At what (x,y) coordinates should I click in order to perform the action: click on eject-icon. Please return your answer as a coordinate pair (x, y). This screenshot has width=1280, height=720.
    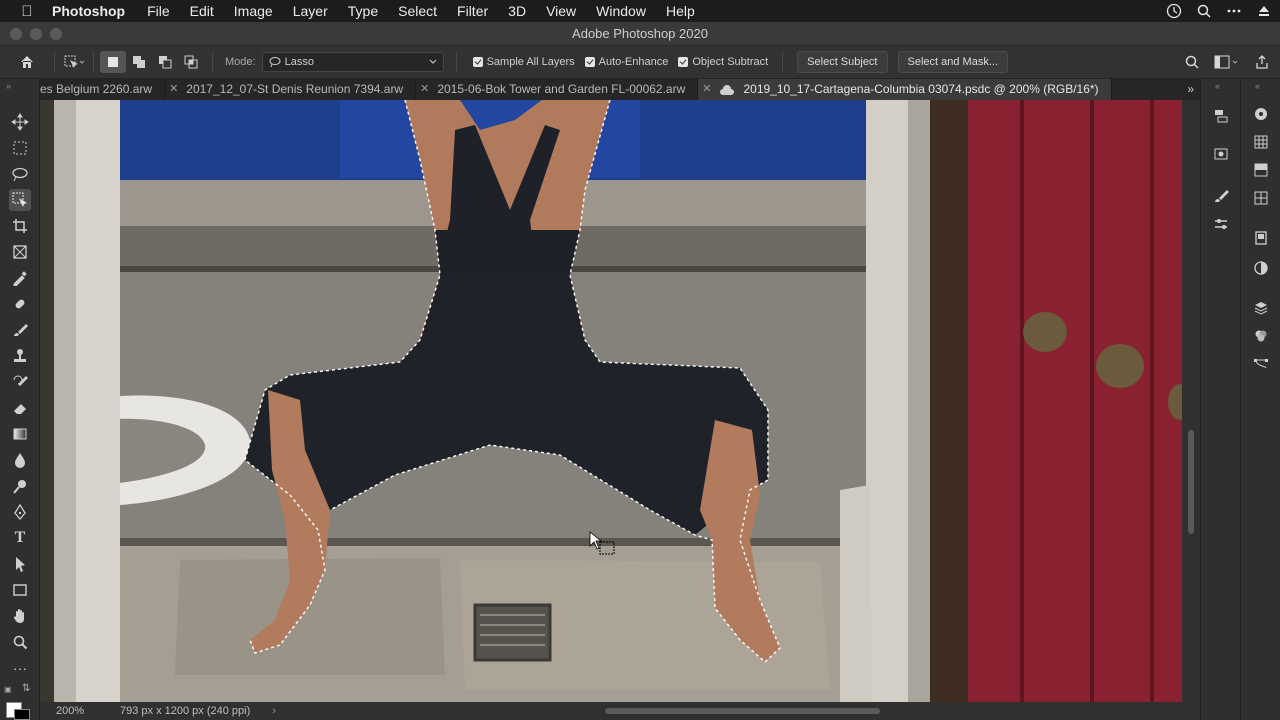
    Looking at the image, I should click on (1264, 11).